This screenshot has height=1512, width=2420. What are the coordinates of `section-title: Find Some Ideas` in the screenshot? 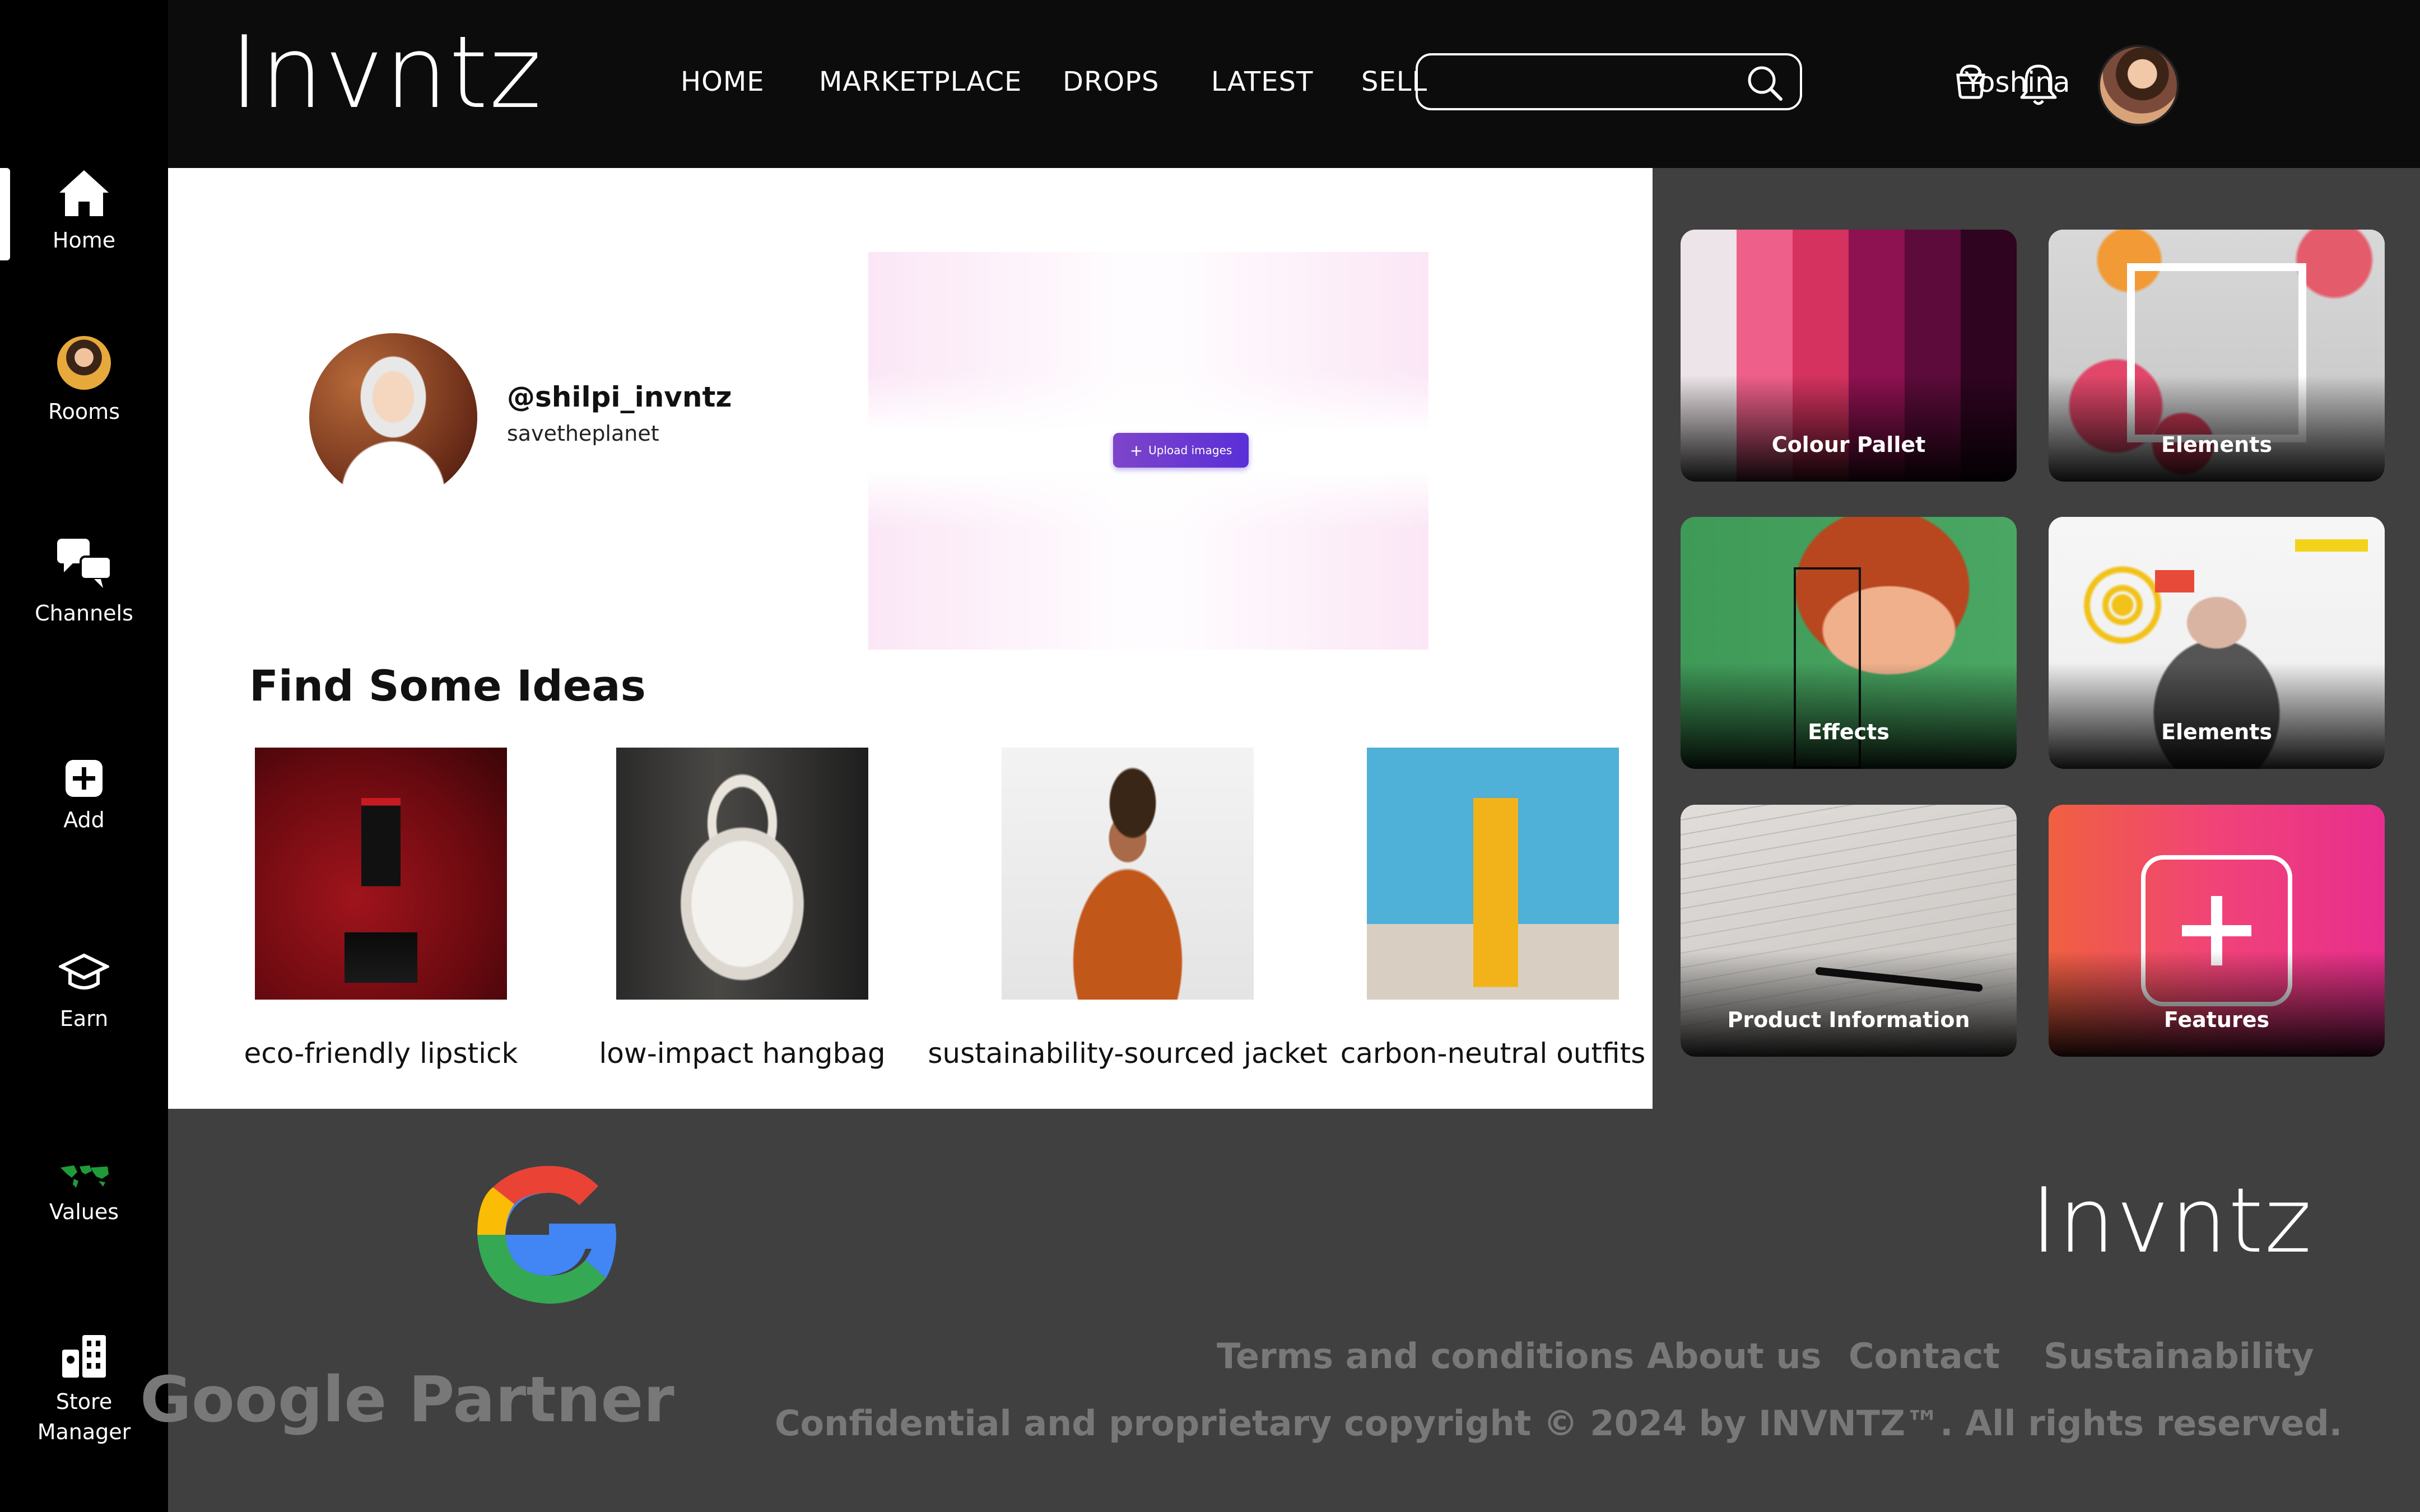 It's located at (448, 686).